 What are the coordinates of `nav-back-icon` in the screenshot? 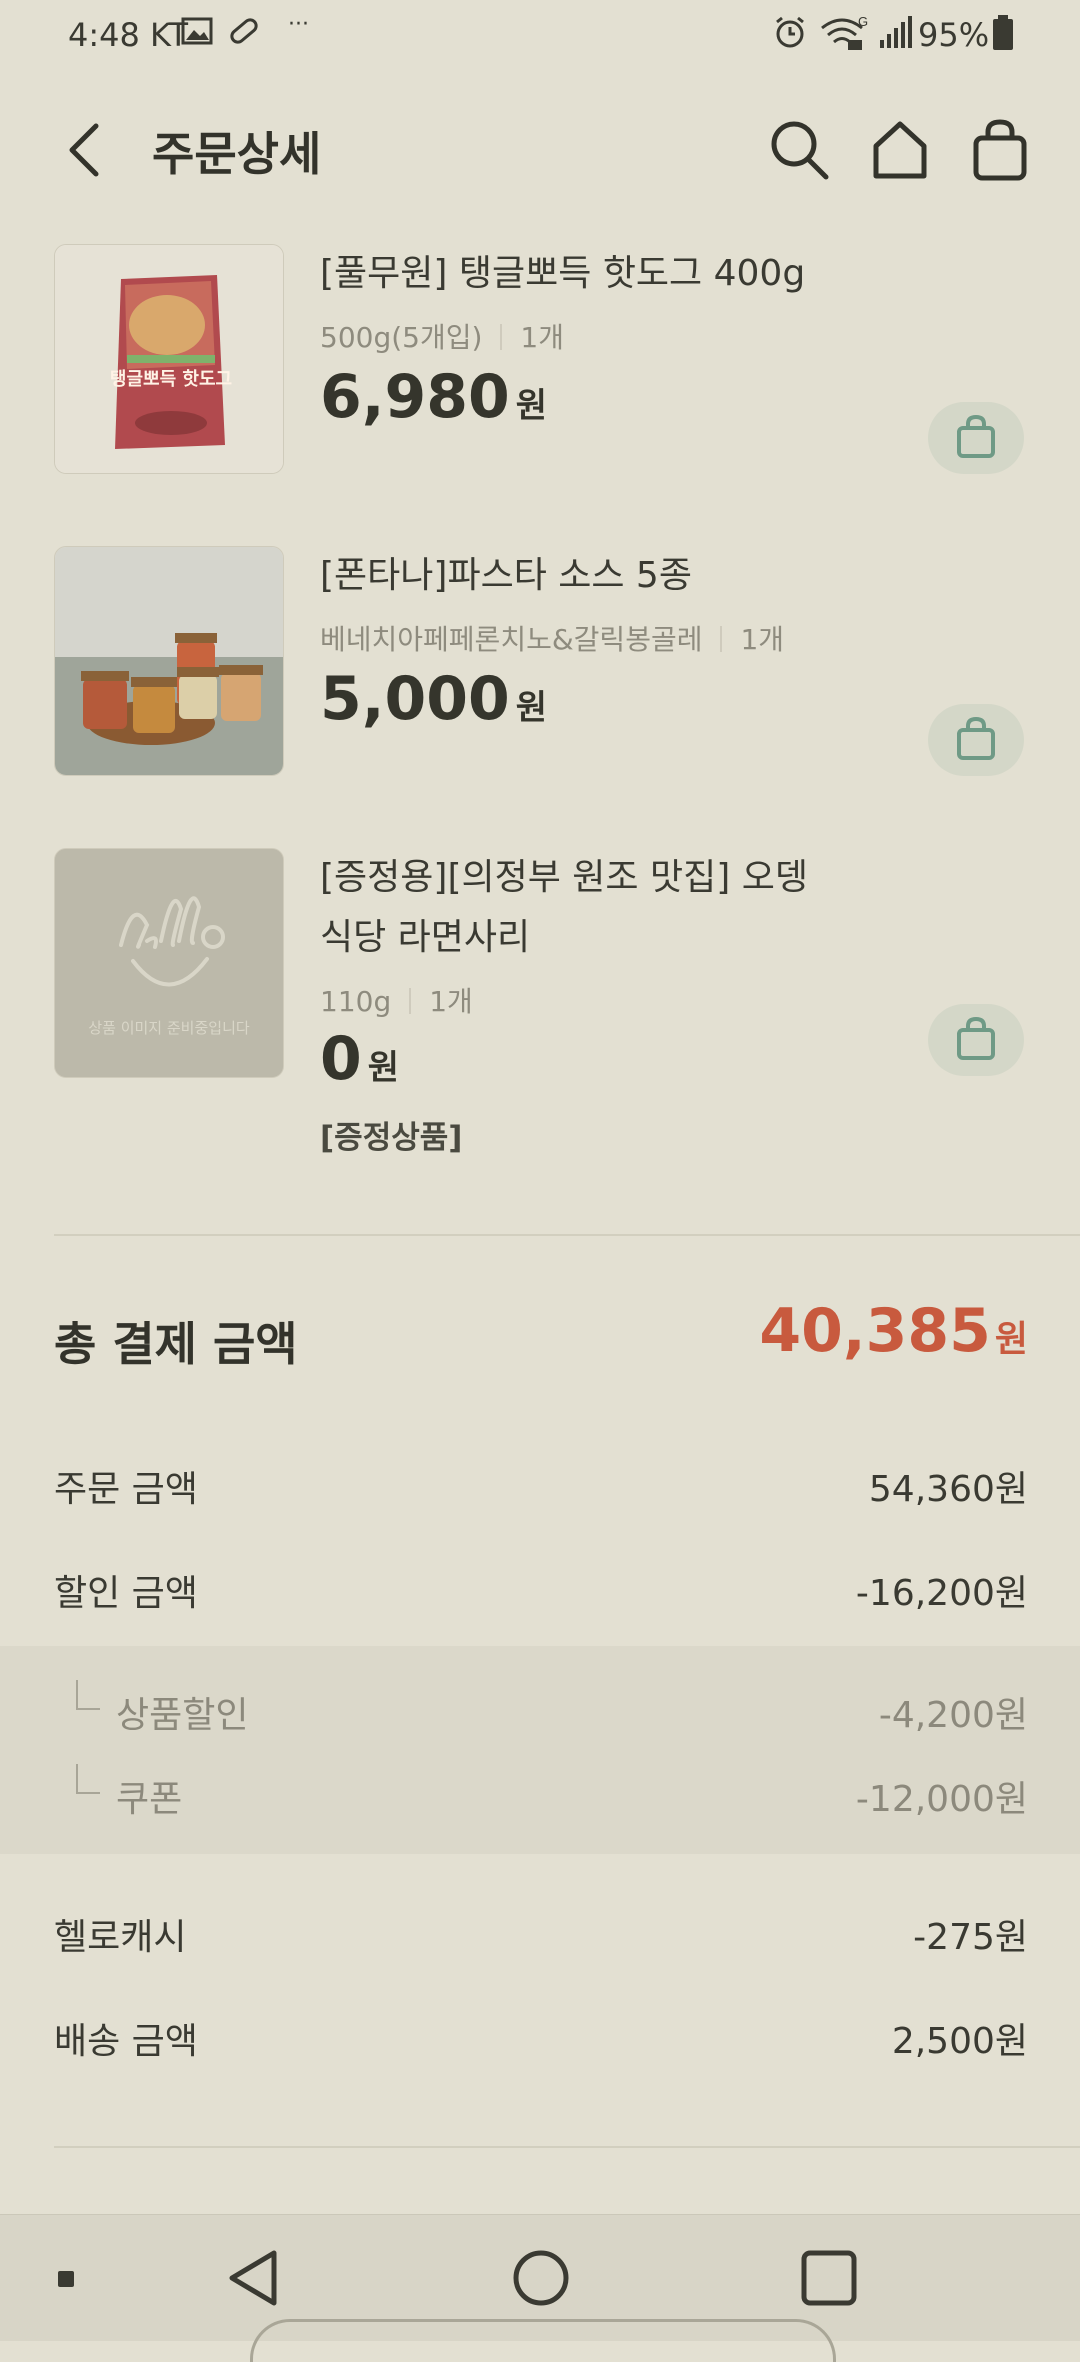 It's located at (254, 2280).